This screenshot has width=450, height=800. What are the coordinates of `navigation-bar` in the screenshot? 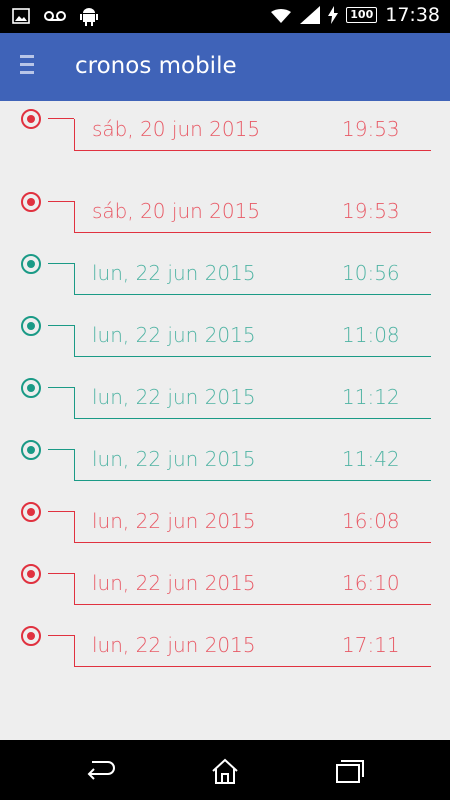 It's located at (225, 770).